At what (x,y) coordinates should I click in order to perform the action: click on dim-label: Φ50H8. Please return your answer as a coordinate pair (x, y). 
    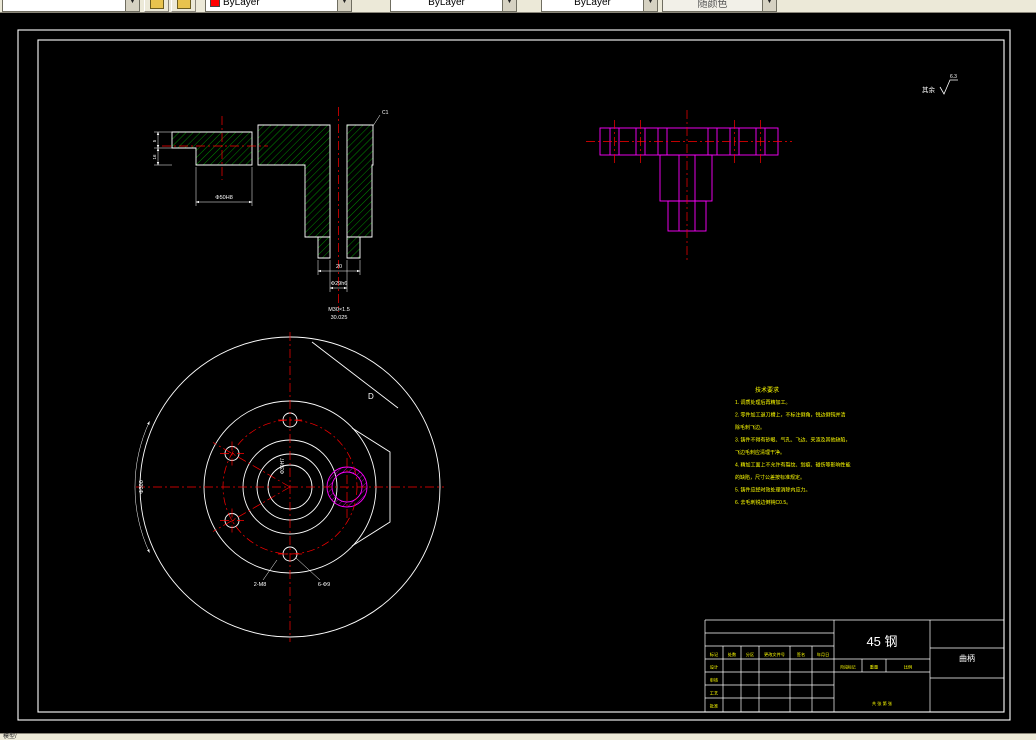
    Looking at the image, I should click on (224, 198).